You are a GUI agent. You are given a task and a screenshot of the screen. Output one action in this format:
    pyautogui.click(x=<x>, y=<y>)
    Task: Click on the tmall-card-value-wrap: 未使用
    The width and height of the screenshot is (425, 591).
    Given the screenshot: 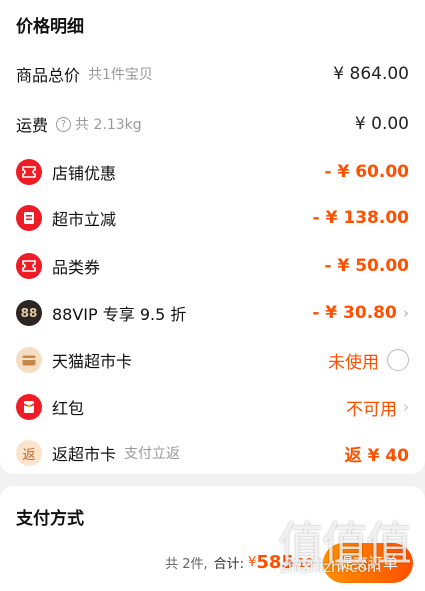 What is the action you would take?
    pyautogui.click(x=368, y=360)
    